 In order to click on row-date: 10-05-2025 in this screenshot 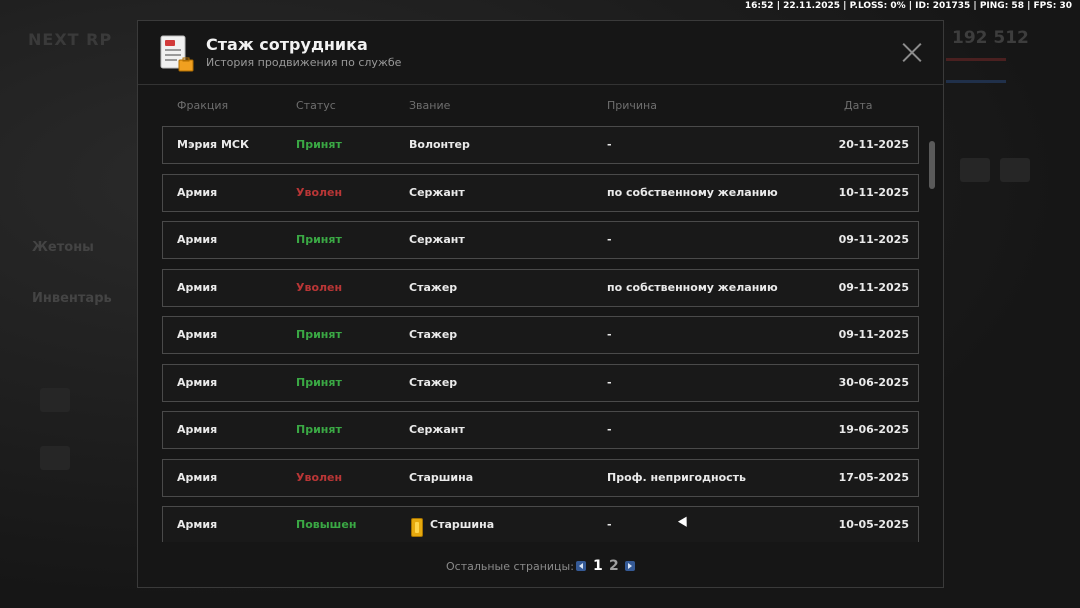, I will do `click(873, 524)`.